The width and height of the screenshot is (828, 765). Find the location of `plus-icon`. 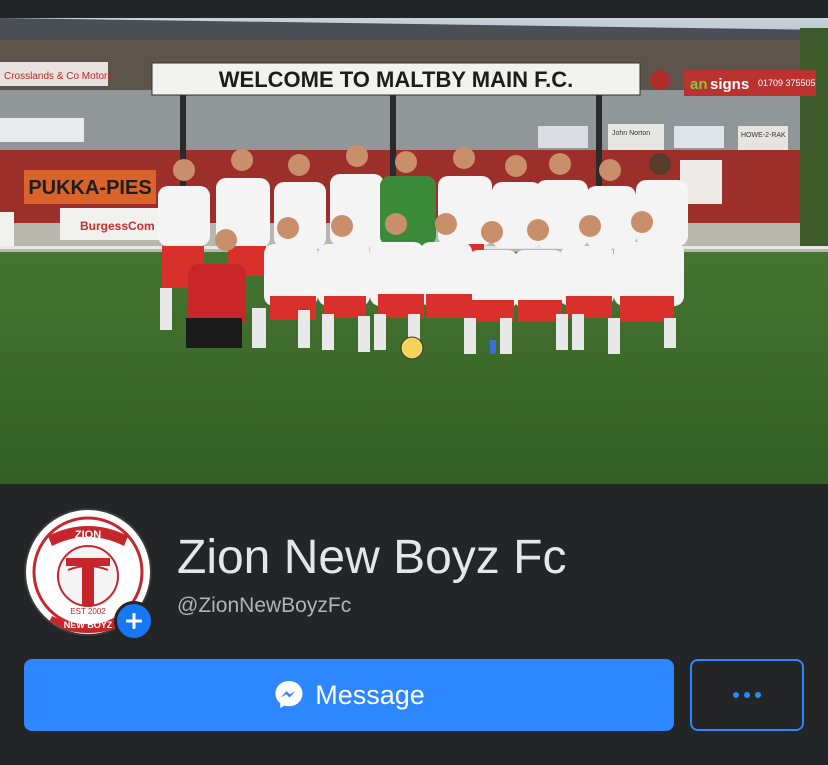

plus-icon is located at coordinates (134, 621).